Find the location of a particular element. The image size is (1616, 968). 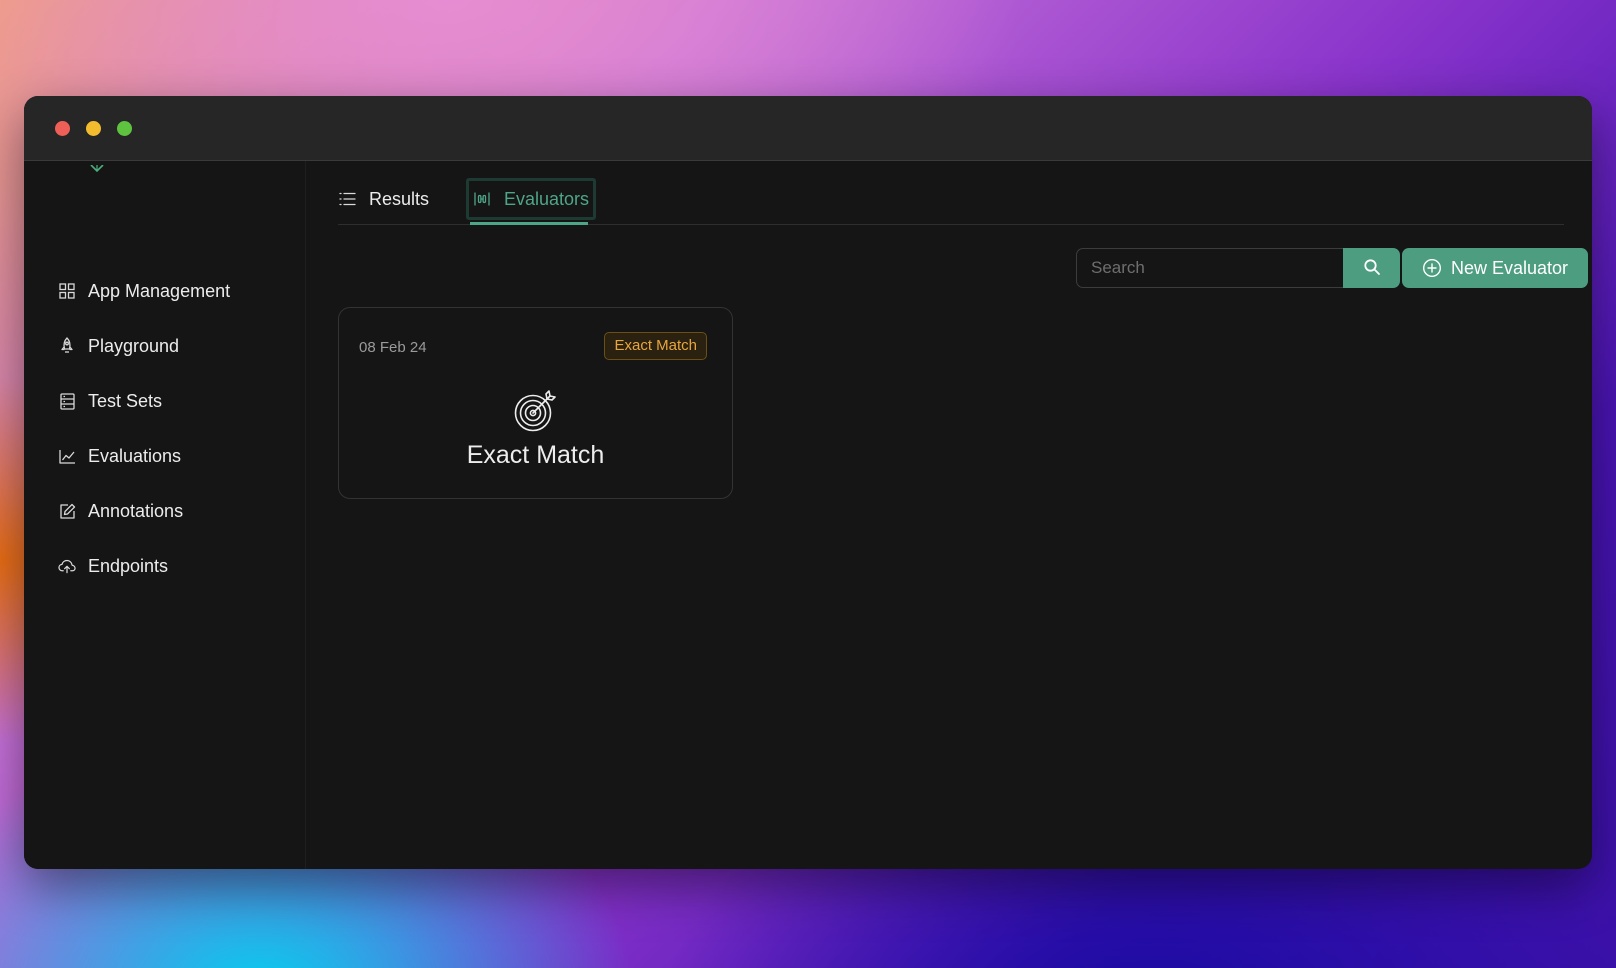

sidebar-item-evaluations: Evaluations is located at coordinates (173, 456).